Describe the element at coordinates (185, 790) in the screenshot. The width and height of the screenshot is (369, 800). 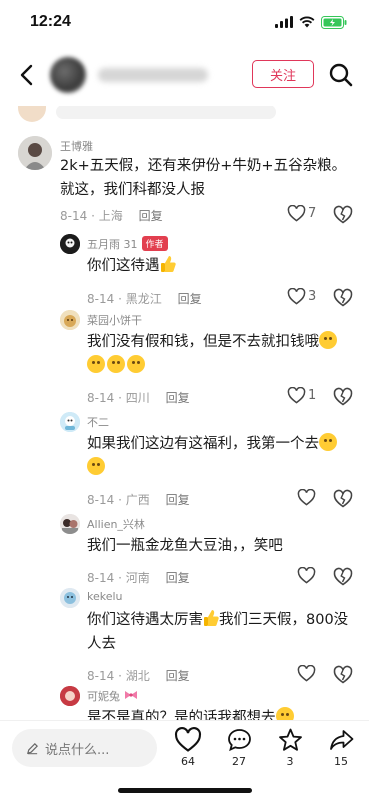
I see `home-indicator` at that location.